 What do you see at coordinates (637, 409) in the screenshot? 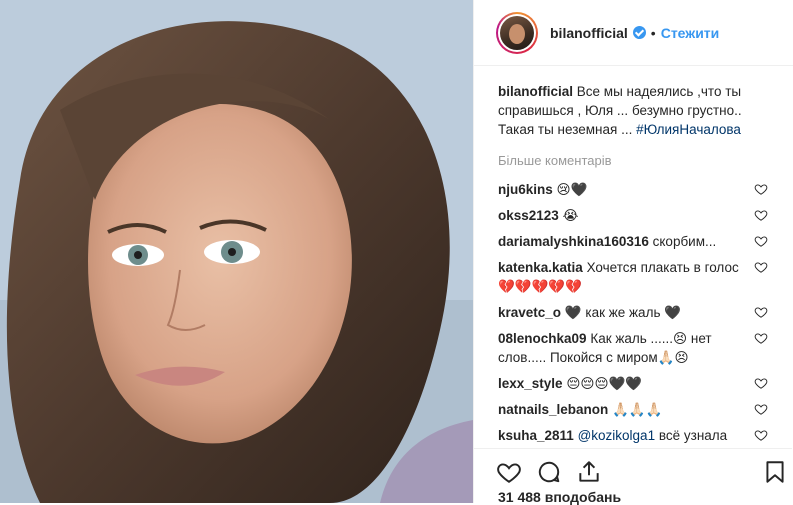
I see `comment-text: 🙏🏻🙏🏻🙏🏻` at bounding box center [637, 409].